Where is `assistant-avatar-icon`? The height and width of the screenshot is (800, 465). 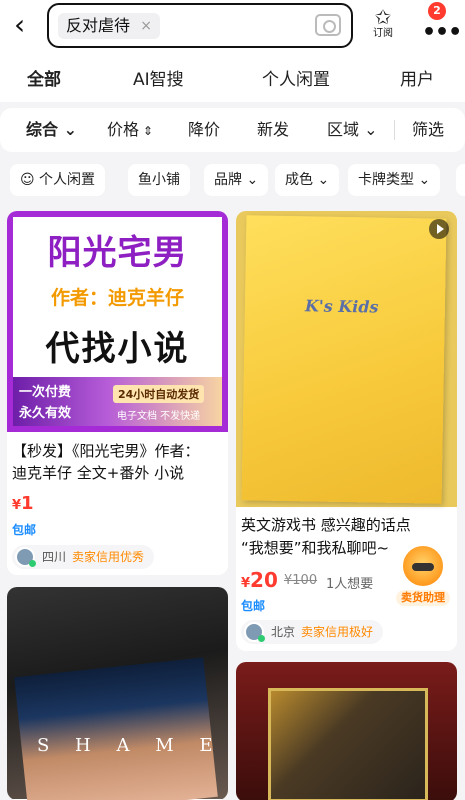
assistant-avatar-icon is located at coordinates (423, 566).